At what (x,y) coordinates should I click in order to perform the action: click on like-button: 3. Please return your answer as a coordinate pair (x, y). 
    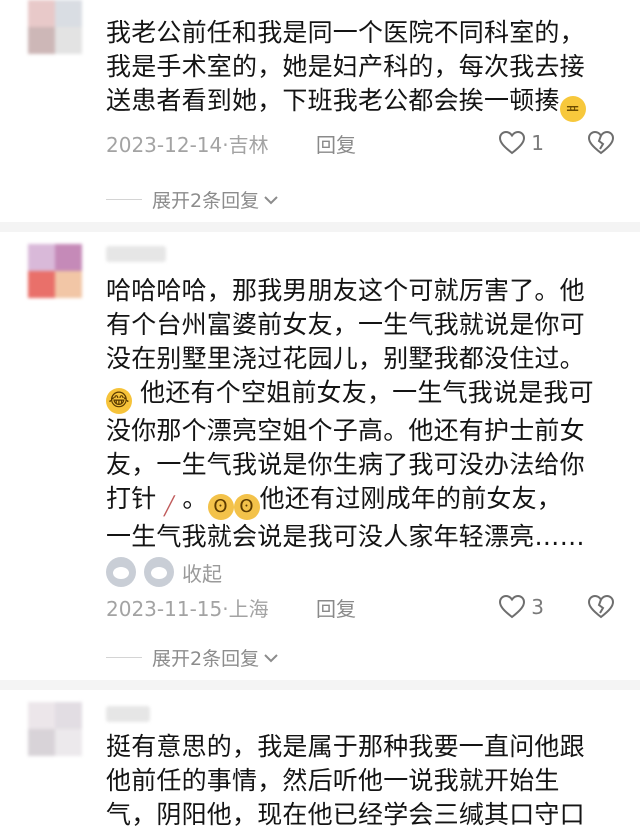
    Looking at the image, I should click on (521, 607).